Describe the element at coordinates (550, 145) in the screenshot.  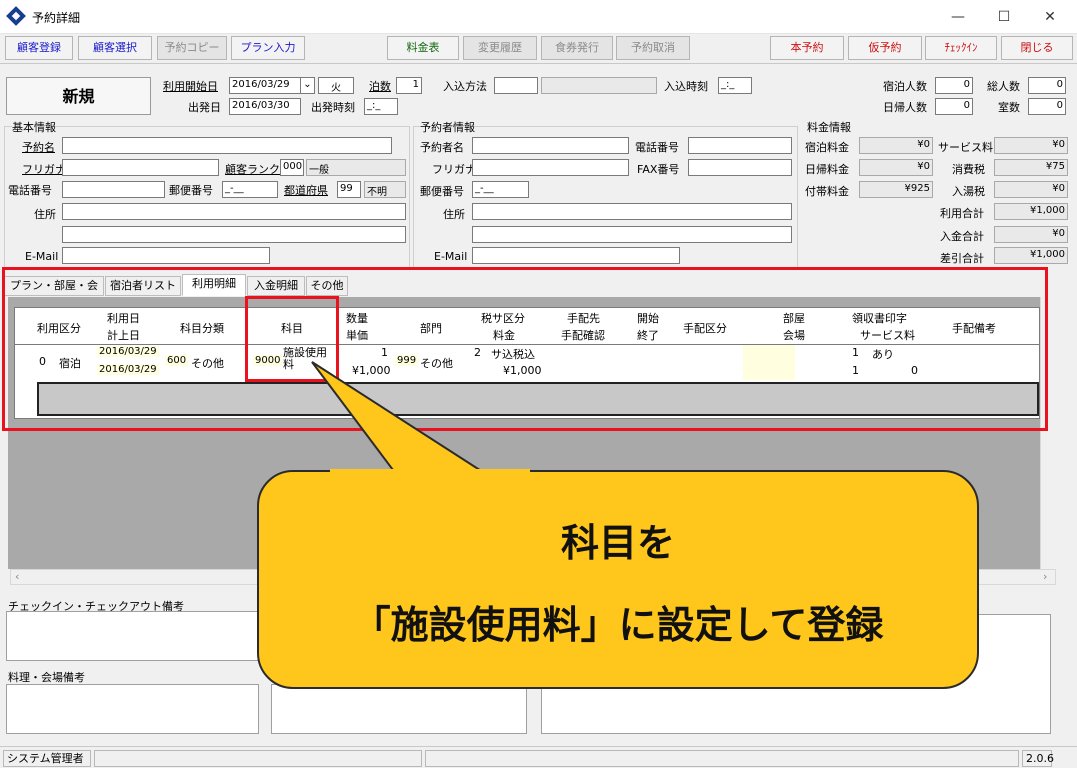
I see `booker-name-input` at that location.